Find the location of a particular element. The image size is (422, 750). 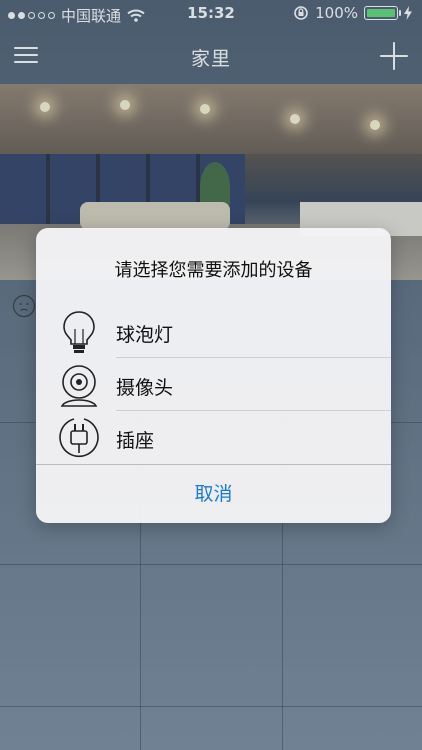

option-label: 插座 is located at coordinates (135, 441).